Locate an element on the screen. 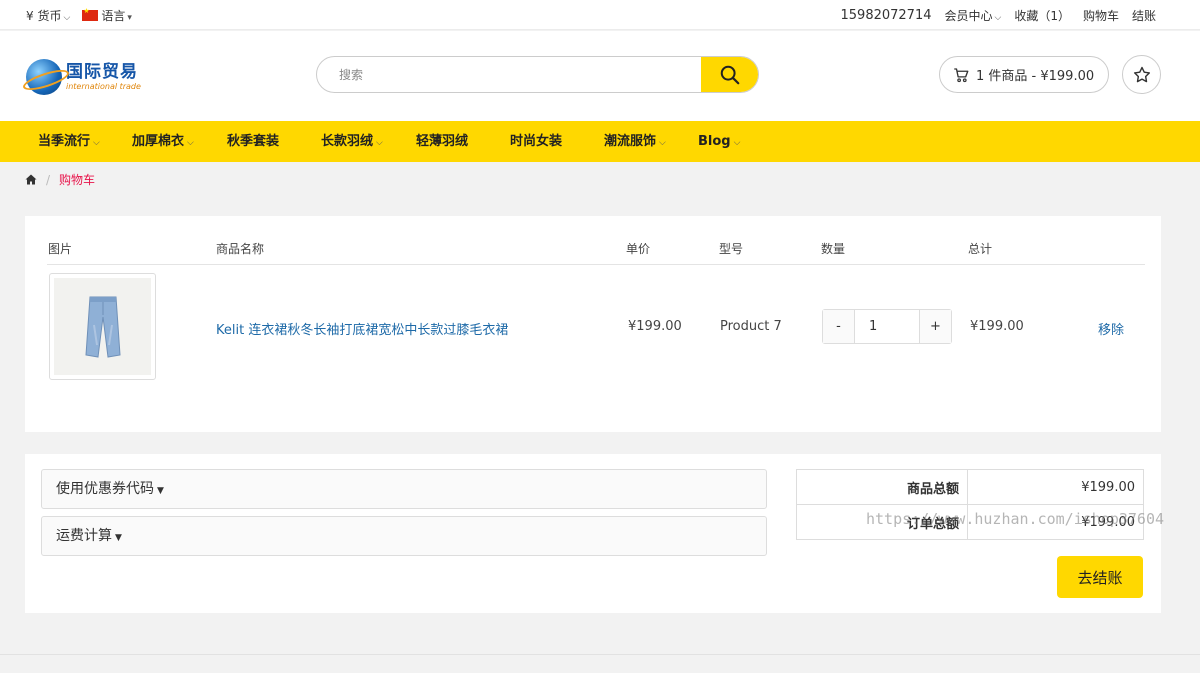  language-selector: 语言▾ is located at coordinates (107, 15).